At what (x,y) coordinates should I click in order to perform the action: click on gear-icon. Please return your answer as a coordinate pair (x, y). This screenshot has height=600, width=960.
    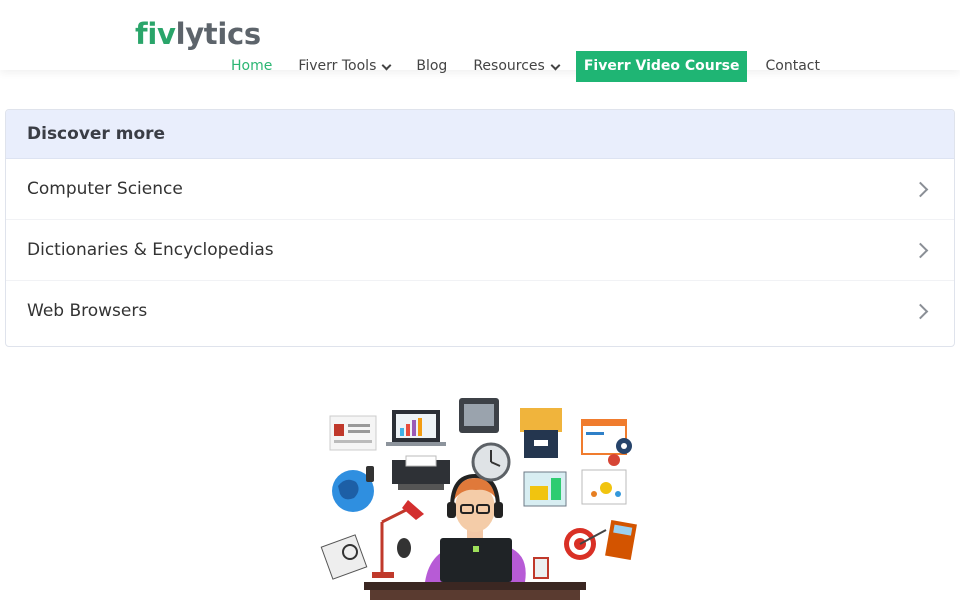
    Looking at the image, I should click on (606, 442).